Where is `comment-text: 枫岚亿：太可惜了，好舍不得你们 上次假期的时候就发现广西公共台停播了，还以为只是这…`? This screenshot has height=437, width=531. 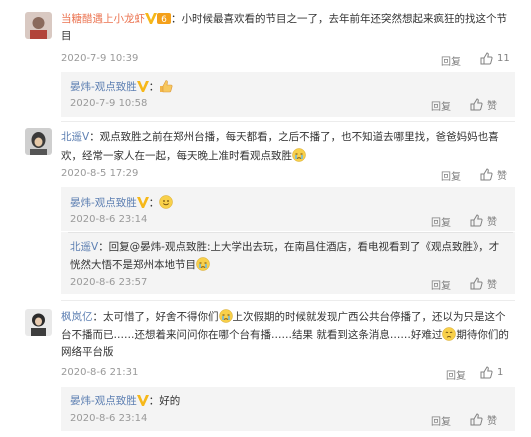
comment-text: 枫岚亿：太可惜了，好舍不得你们 上次假期的时候就发现广西公共台停播了，还以为只是这… is located at coordinates (283, 316).